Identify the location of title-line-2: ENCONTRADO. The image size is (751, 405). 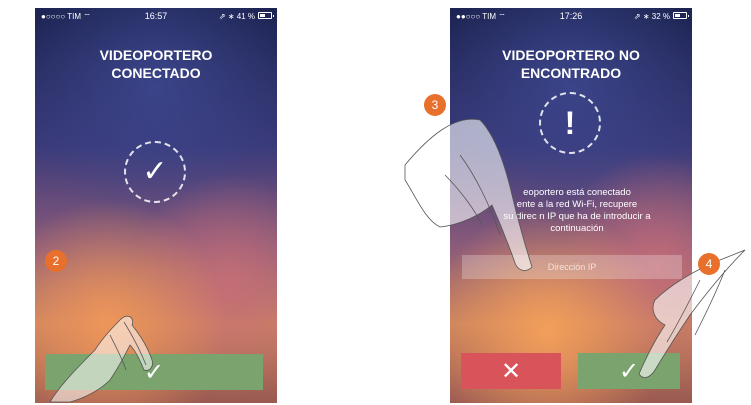
(571, 73).